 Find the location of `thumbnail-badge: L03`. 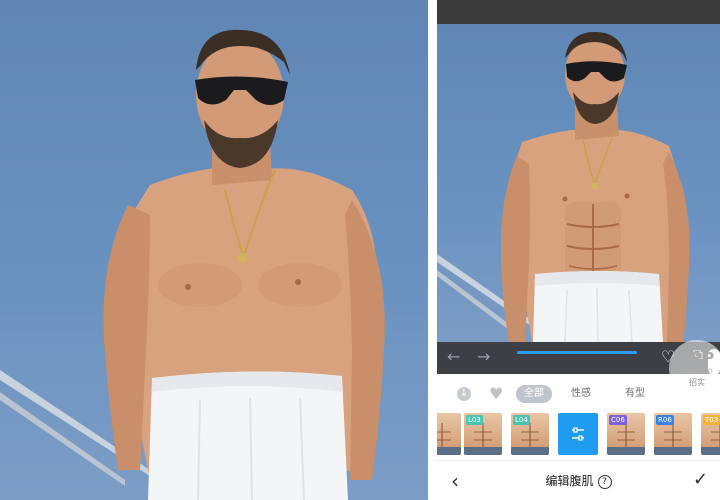

thumbnail-badge: L03 is located at coordinates (474, 420).